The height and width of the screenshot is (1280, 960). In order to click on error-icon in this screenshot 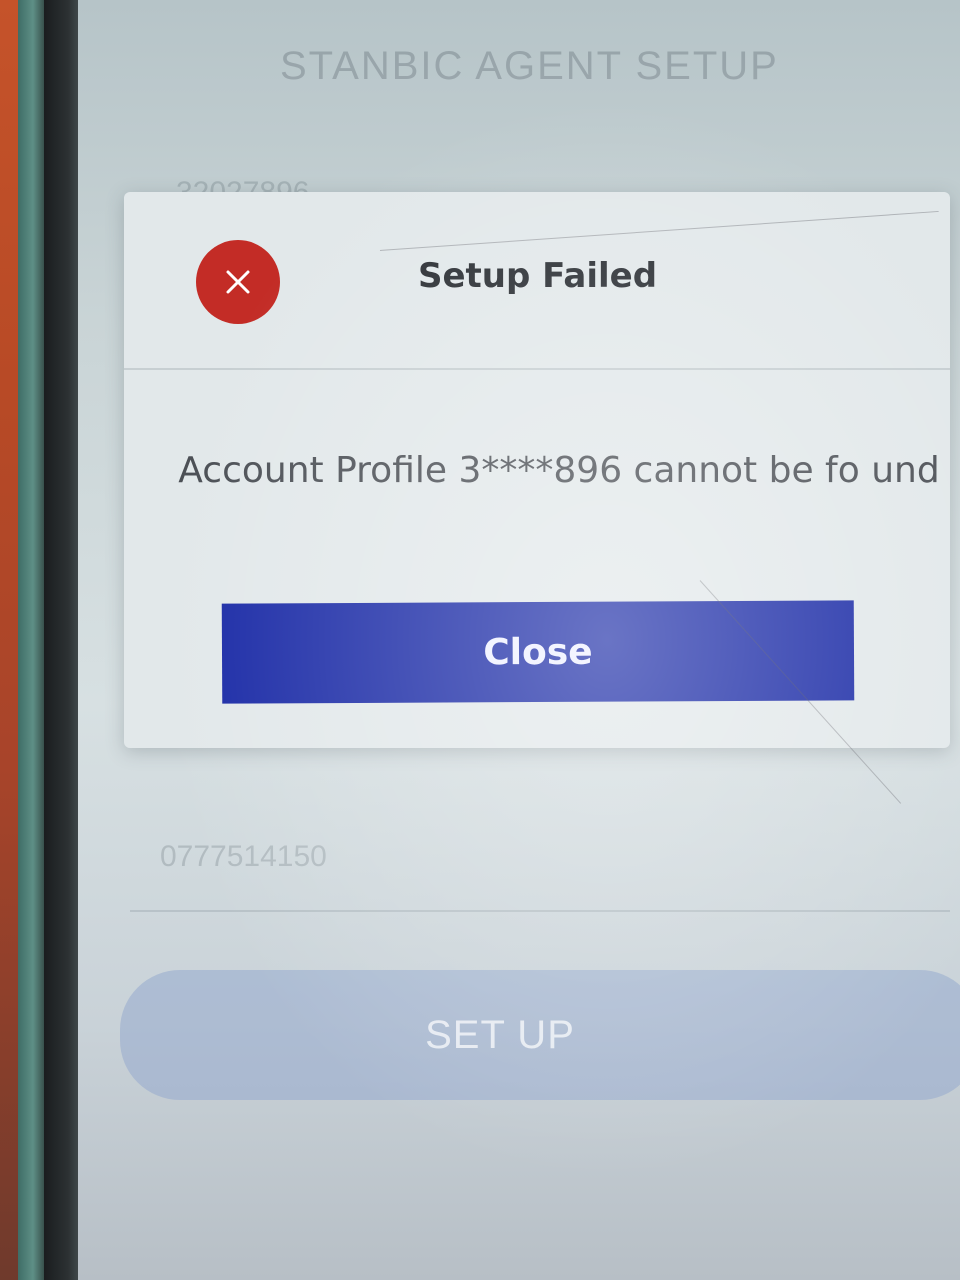, I will do `click(238, 282)`.